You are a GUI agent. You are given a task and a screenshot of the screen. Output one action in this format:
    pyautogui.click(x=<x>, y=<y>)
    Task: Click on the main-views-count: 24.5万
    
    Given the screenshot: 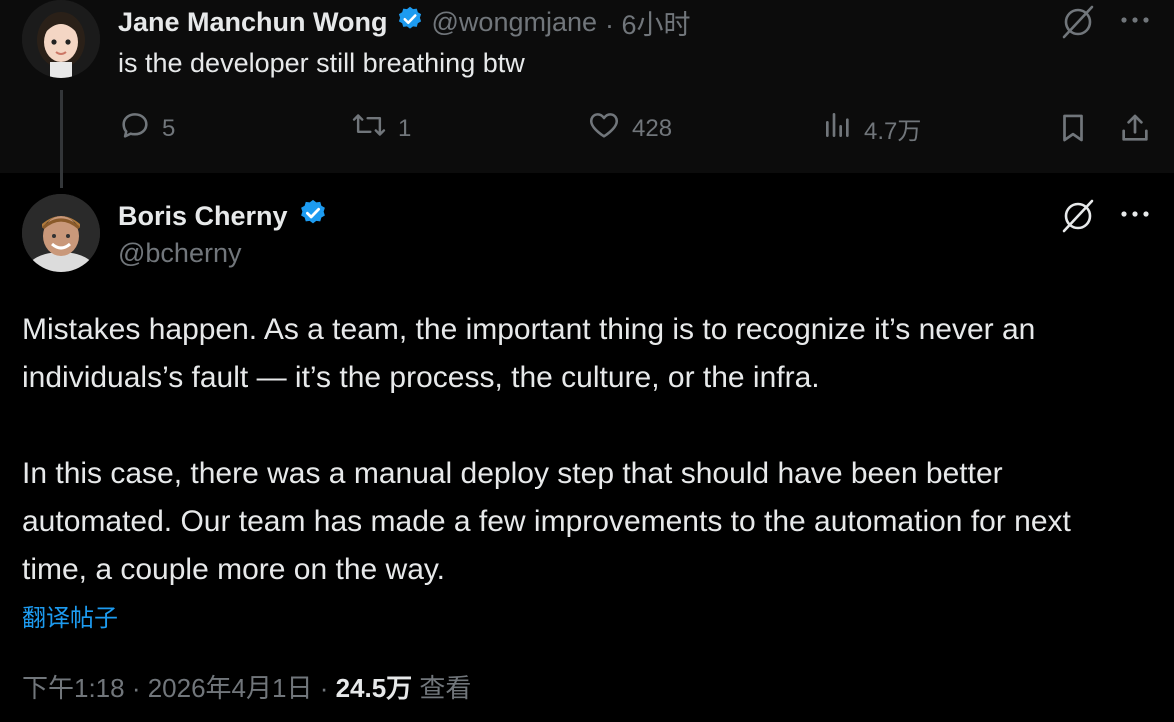 What is the action you would take?
    pyautogui.click(x=374, y=688)
    